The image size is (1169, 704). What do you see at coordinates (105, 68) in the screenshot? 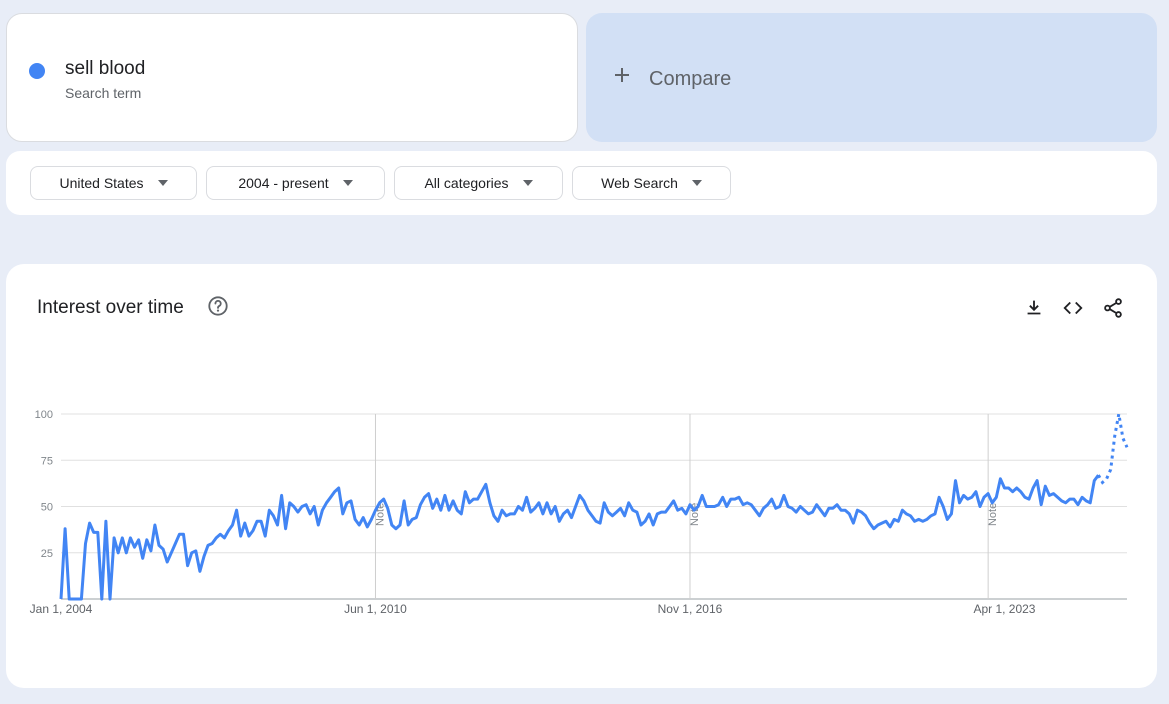
I see `search-term-name: sell blood` at bounding box center [105, 68].